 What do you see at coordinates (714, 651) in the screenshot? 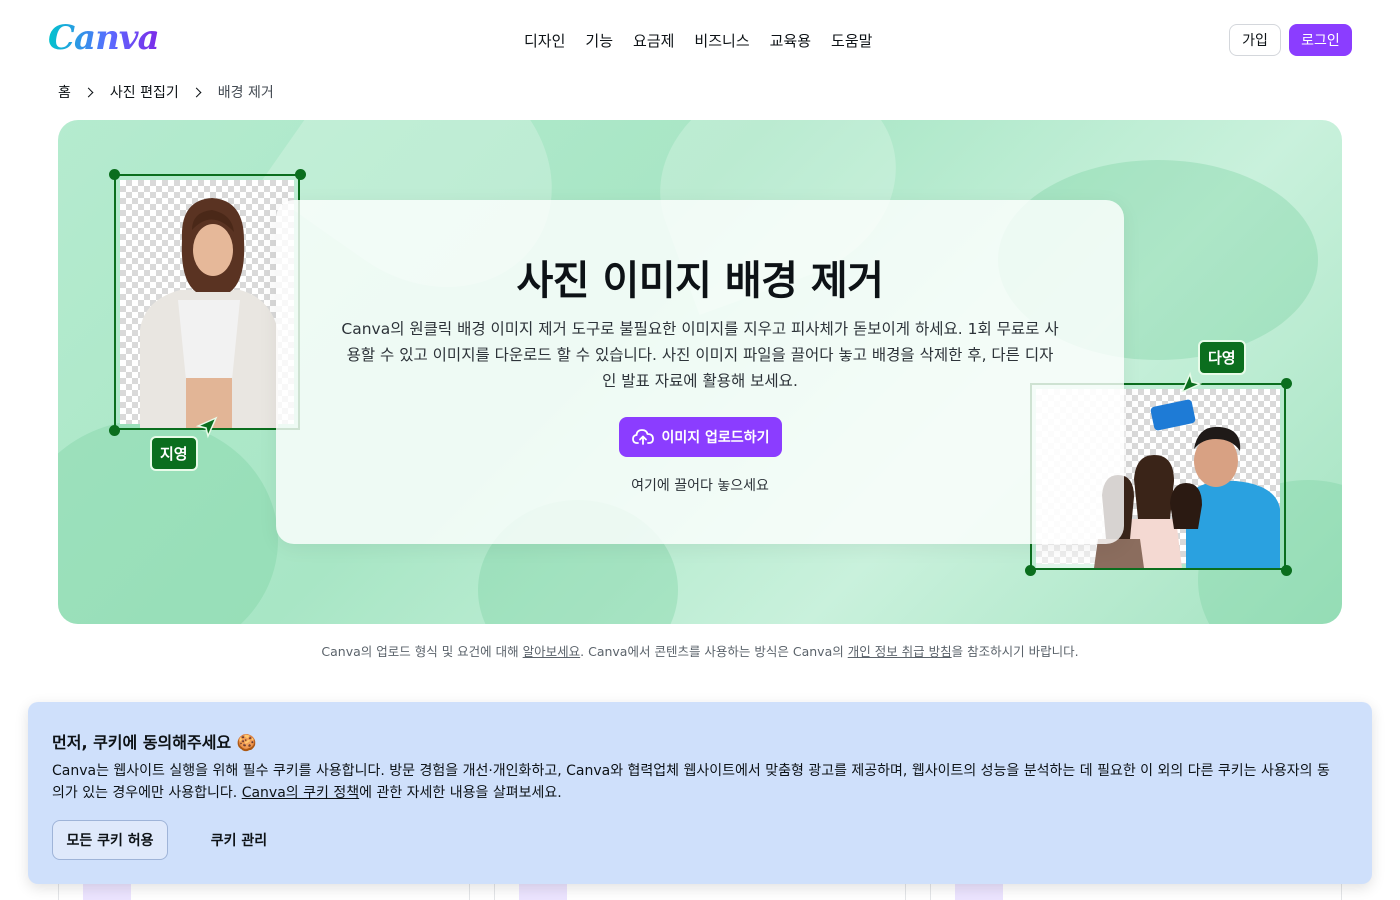
I see `footnote-text: . Canva에서 콘텐츠를 사용하는 방식은 Canva의` at bounding box center [714, 651].